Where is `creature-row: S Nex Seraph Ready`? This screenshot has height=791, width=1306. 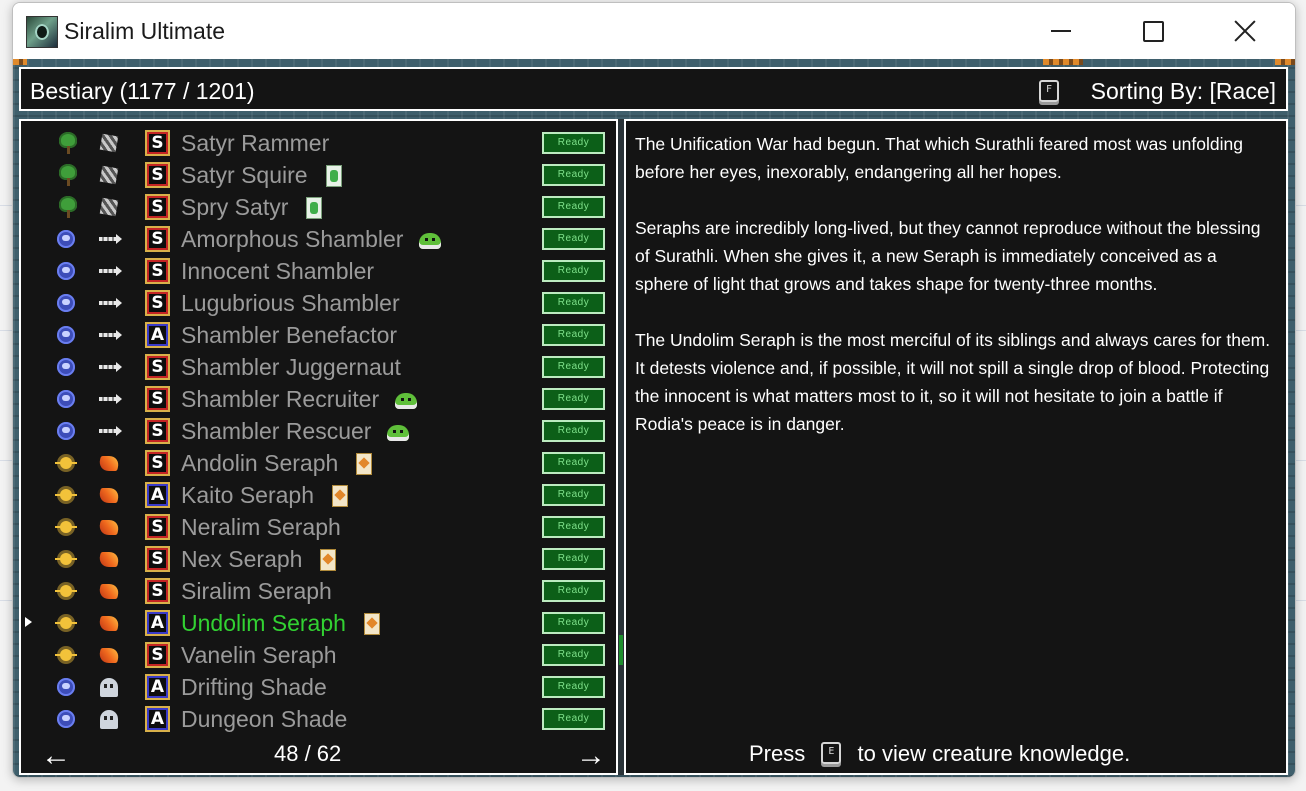
creature-row: S Nex Seraph Ready is located at coordinates (318, 559).